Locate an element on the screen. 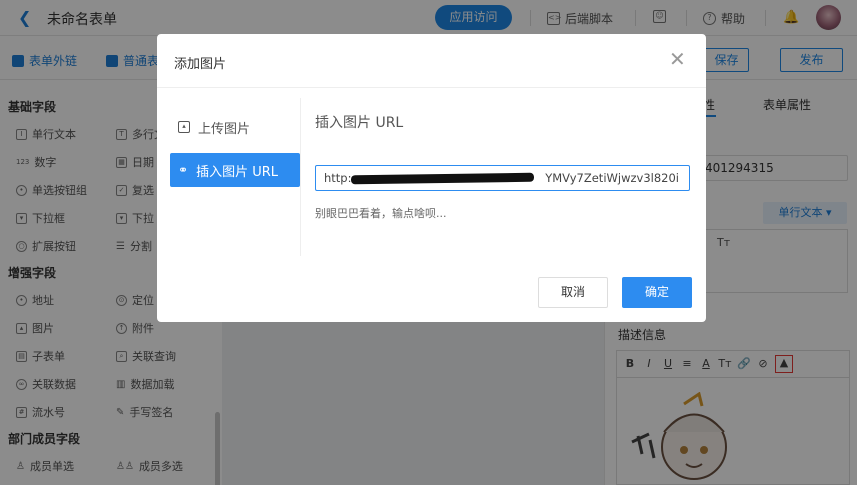 This screenshot has width=857, height=485. cancel-button: 取消 is located at coordinates (573, 292).